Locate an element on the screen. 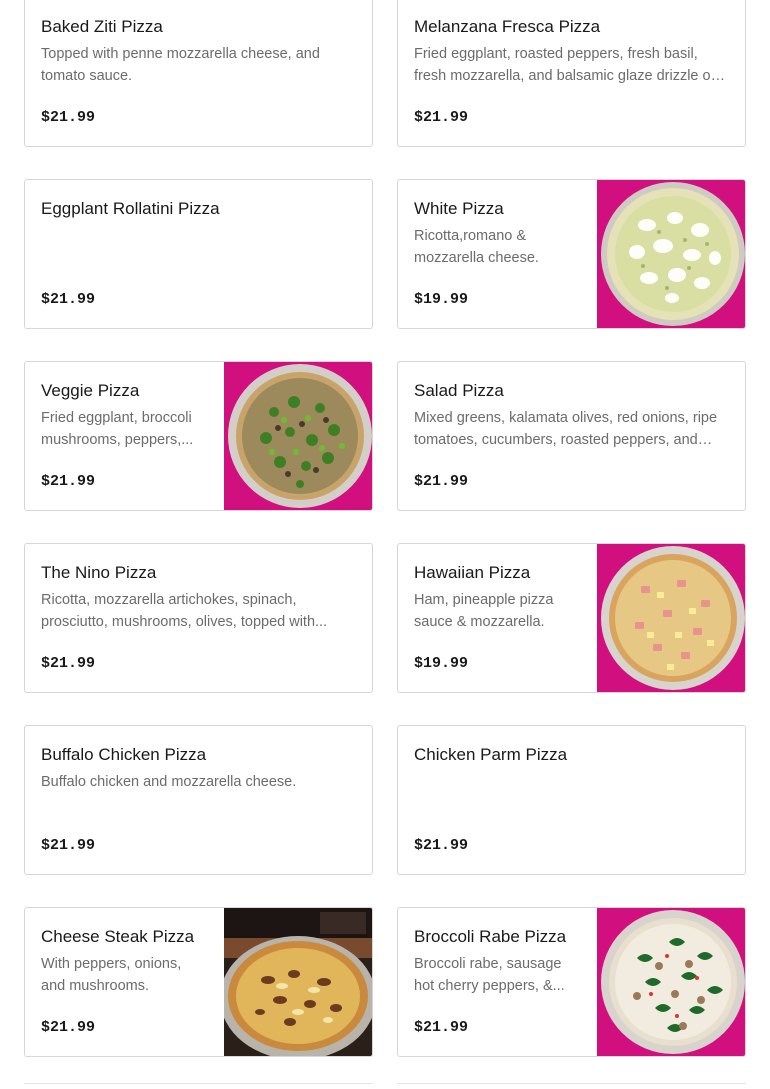 This screenshot has height=1089, width=770. menu-item-info: Eggplant Rollatini Pizza $21.99 is located at coordinates (198, 254).